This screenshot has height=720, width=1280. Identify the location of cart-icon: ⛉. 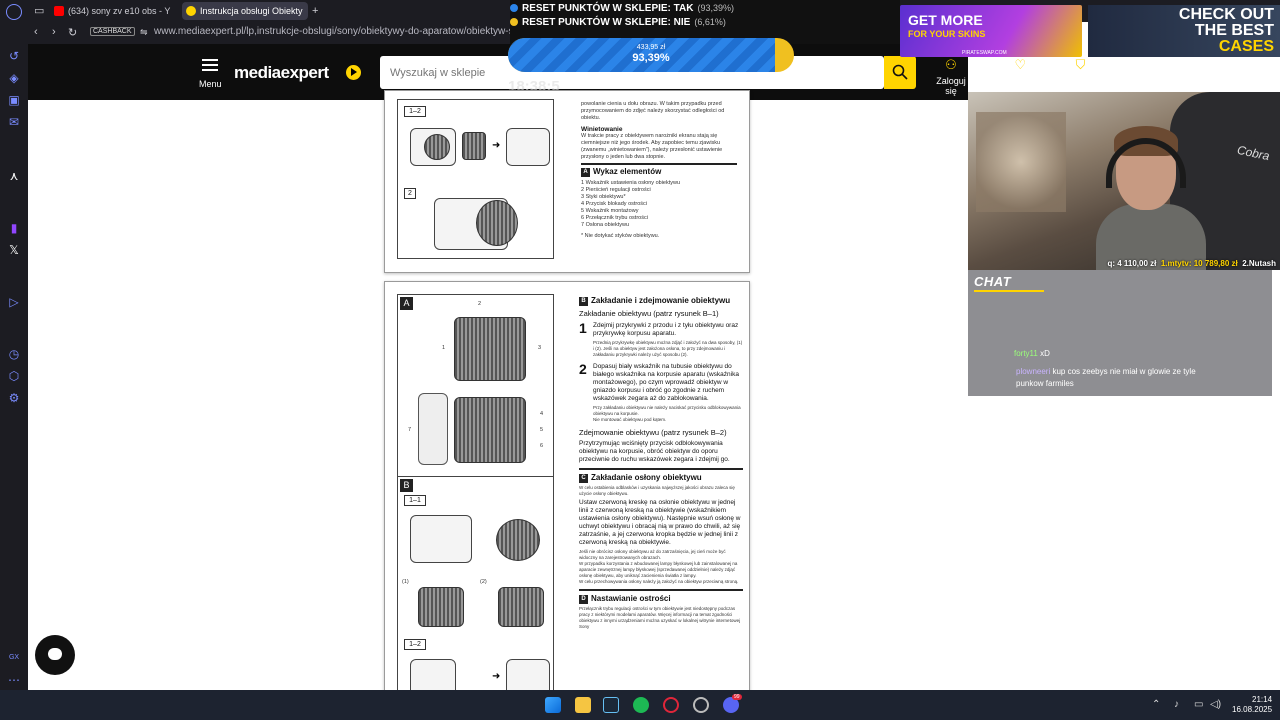
(1080, 64).